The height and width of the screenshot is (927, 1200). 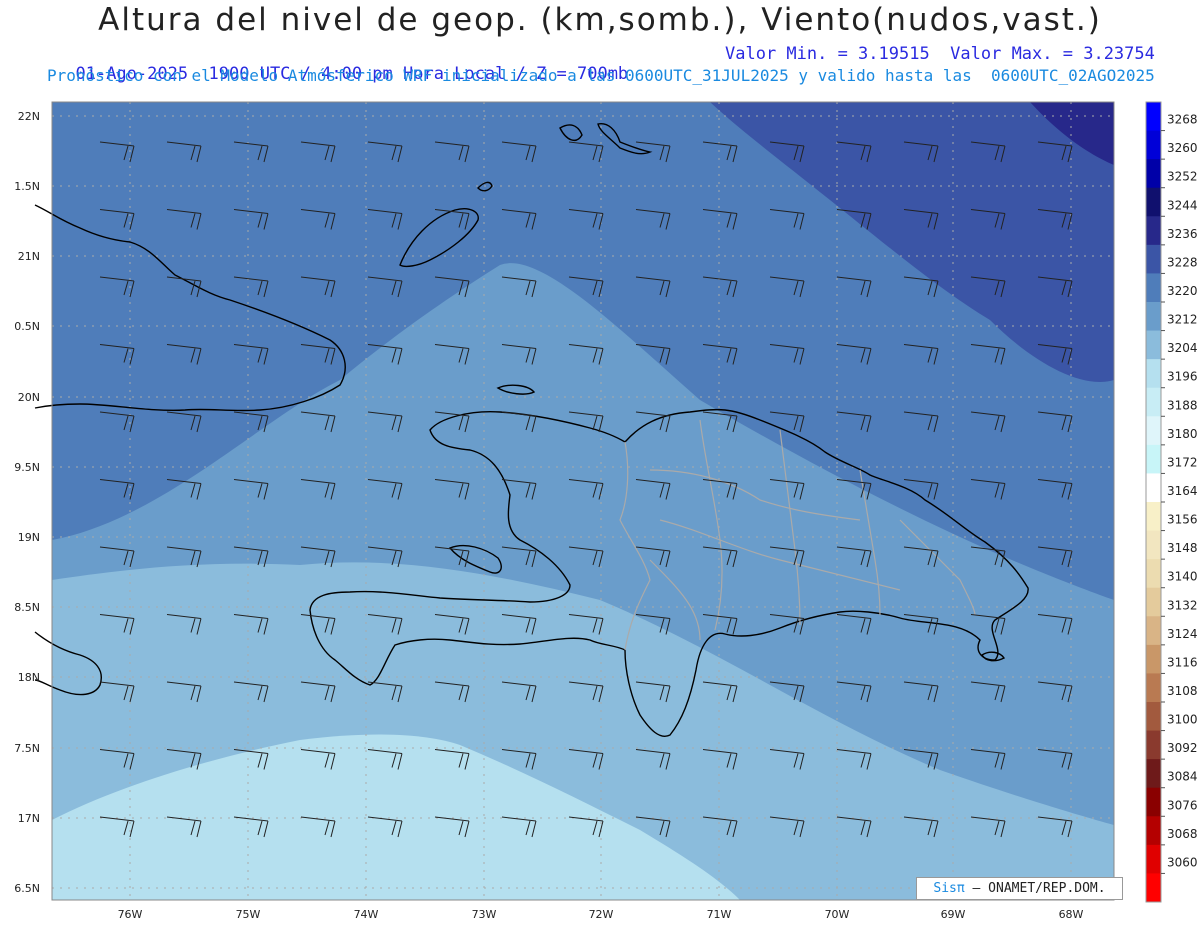 What do you see at coordinates (1182, 720) in the screenshot?
I see `colorbar-label: 3100` at bounding box center [1182, 720].